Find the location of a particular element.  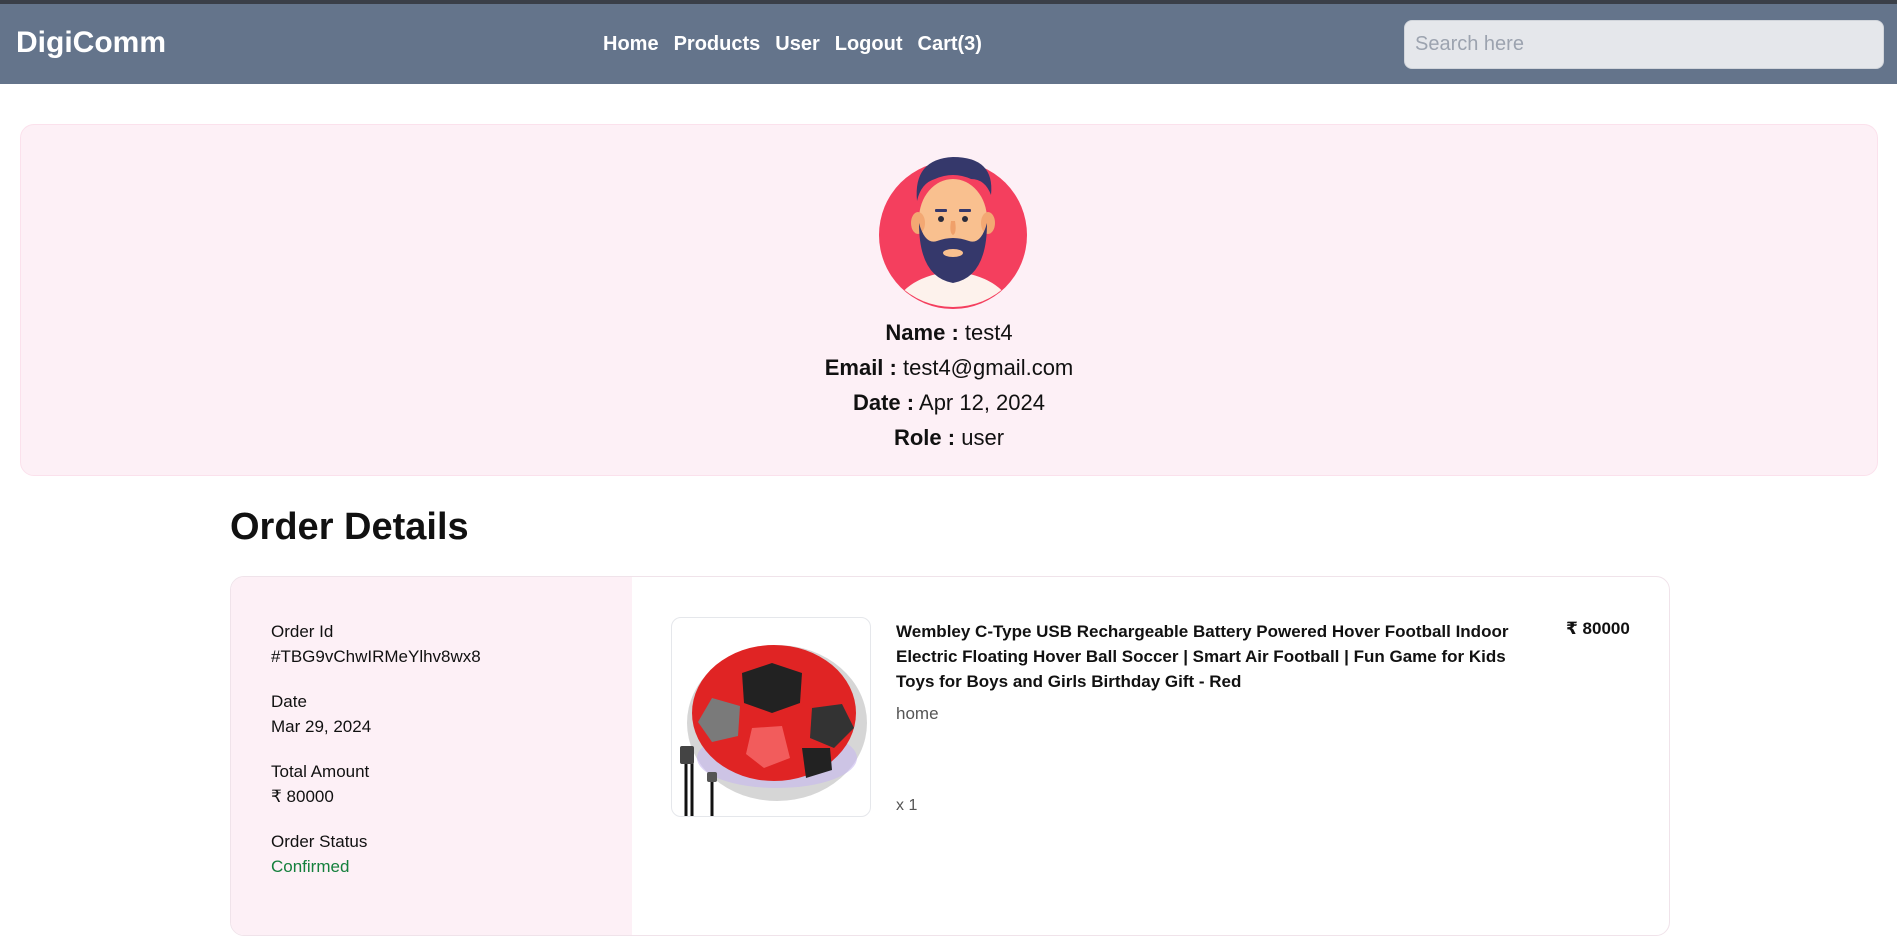

nav-link-user: User is located at coordinates (797, 44).